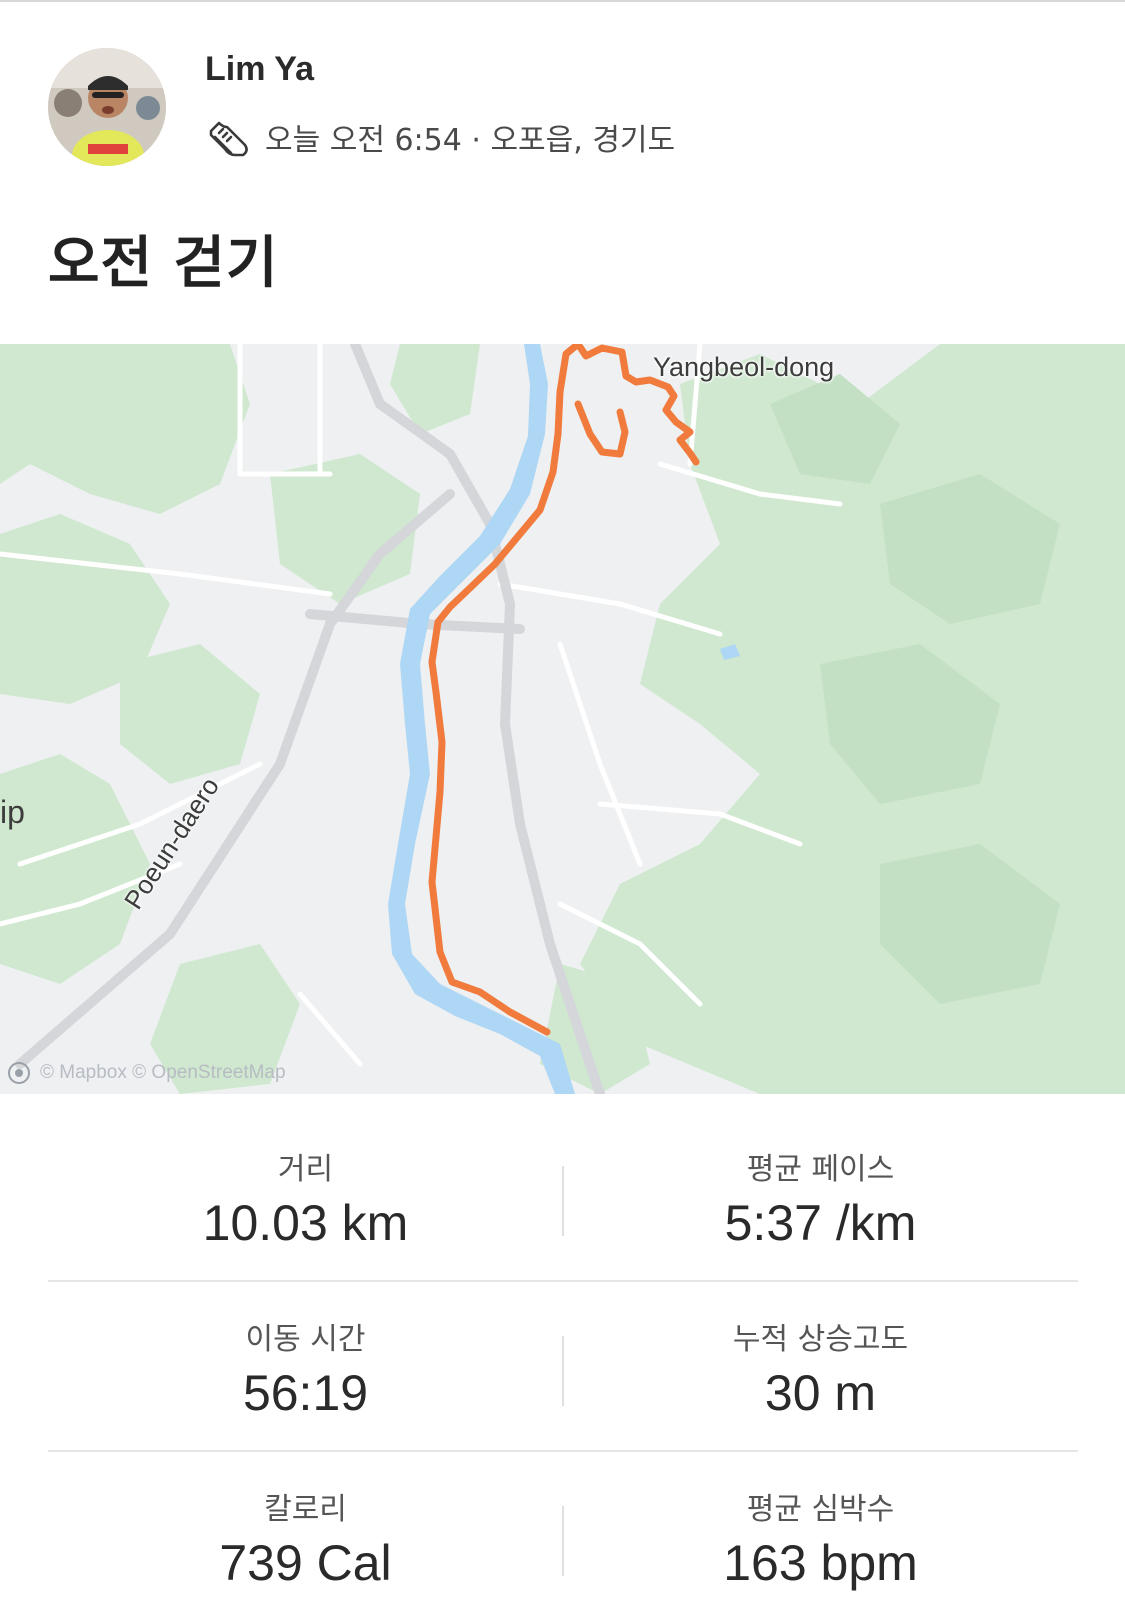 Image resolution: width=1125 pixels, height=1620 pixels. Describe the element at coordinates (305, 1169) in the screenshot. I see `stat-label: 거리` at that location.